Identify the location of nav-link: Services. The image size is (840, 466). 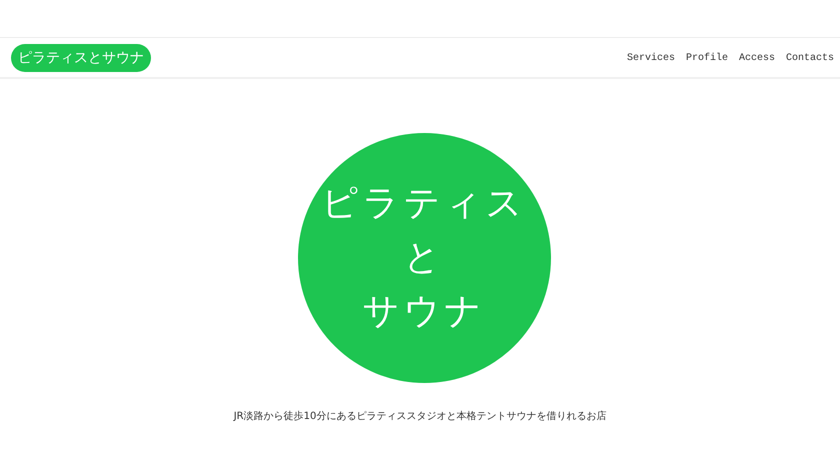
(650, 58).